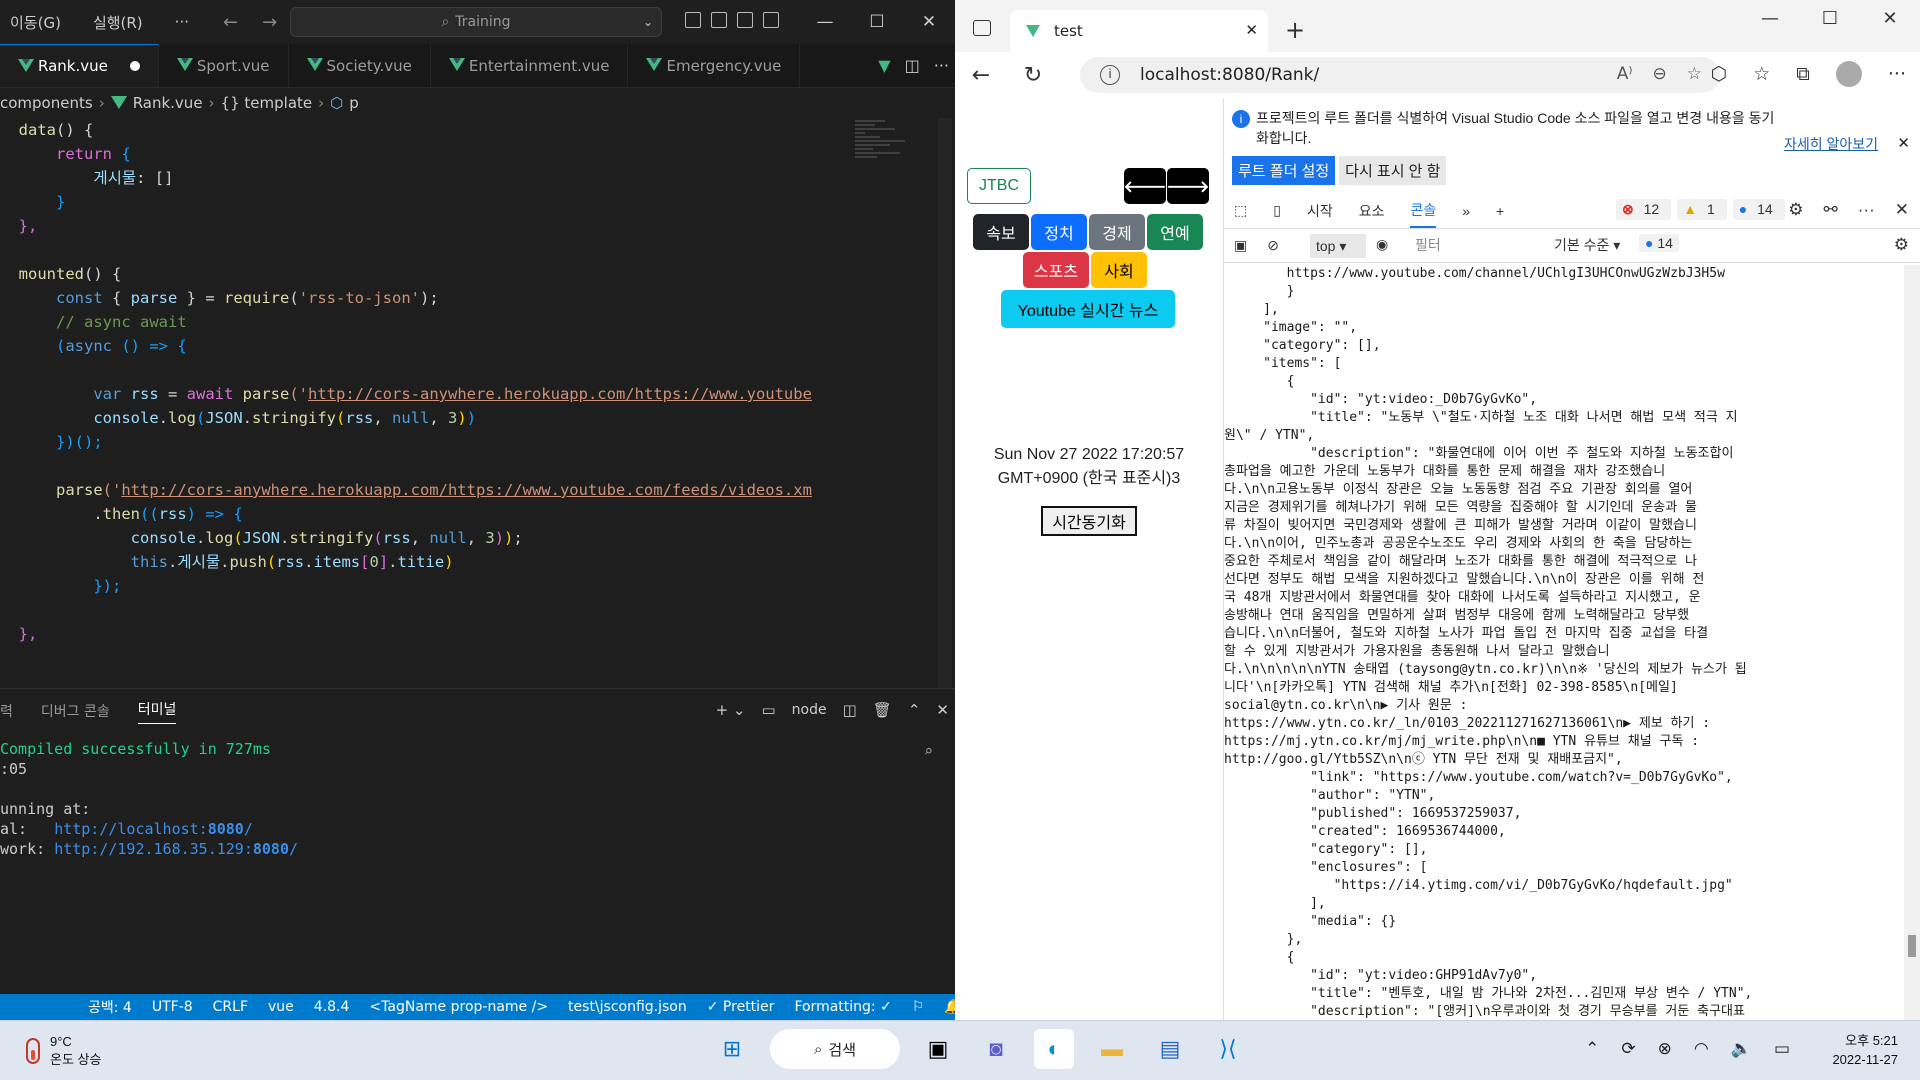  What do you see at coordinates (996, 1049) in the screenshot?
I see `teams-chat-icon: ◙` at bounding box center [996, 1049].